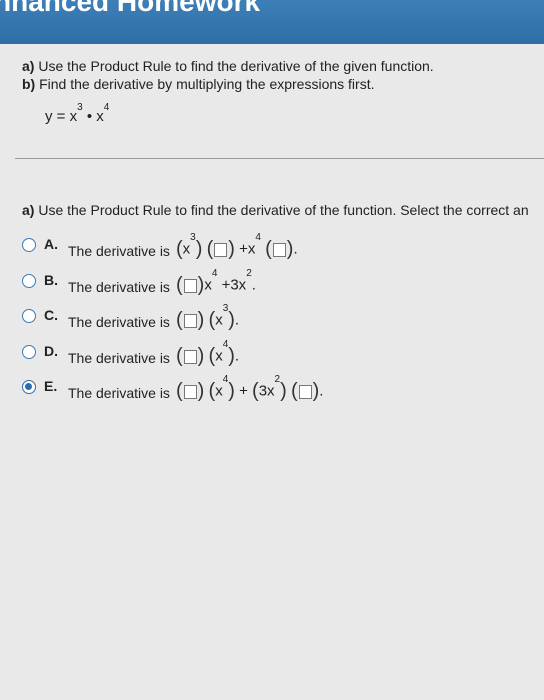 This screenshot has width=544, height=700. What do you see at coordinates (29, 245) in the screenshot?
I see `radio-button-a` at bounding box center [29, 245].